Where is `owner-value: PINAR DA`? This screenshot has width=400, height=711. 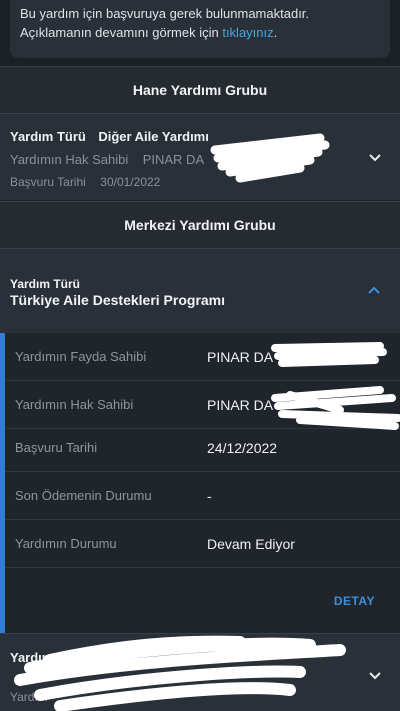
owner-value: PINAR DA is located at coordinates (173, 159).